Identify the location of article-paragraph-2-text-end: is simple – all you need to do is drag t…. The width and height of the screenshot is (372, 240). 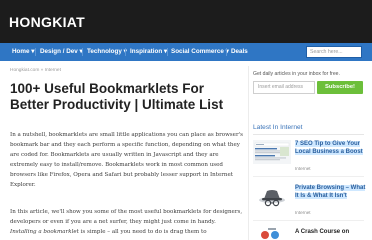
(142, 232).